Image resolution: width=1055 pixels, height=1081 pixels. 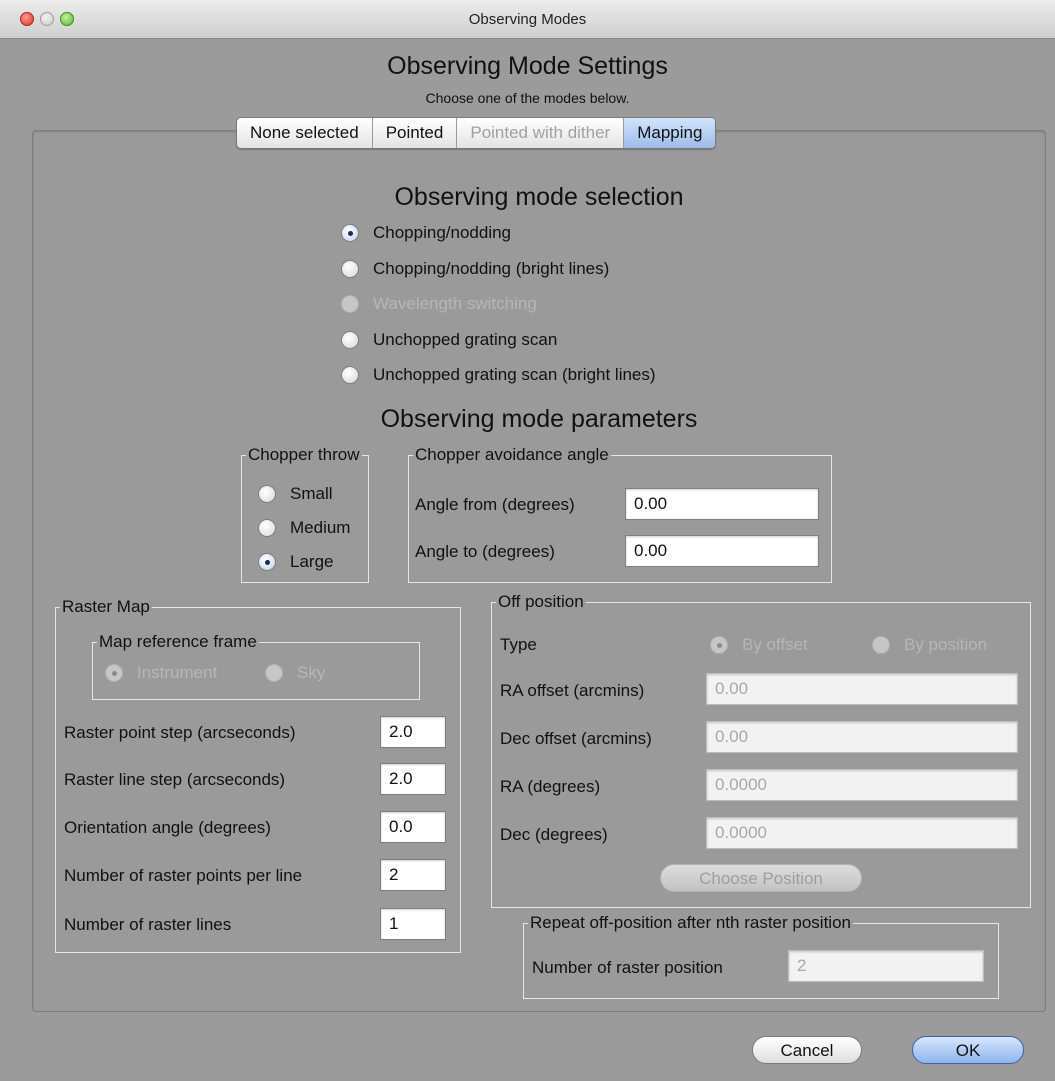 What do you see at coordinates (295, 673) in the screenshot?
I see `frame-option-sky: Sky` at bounding box center [295, 673].